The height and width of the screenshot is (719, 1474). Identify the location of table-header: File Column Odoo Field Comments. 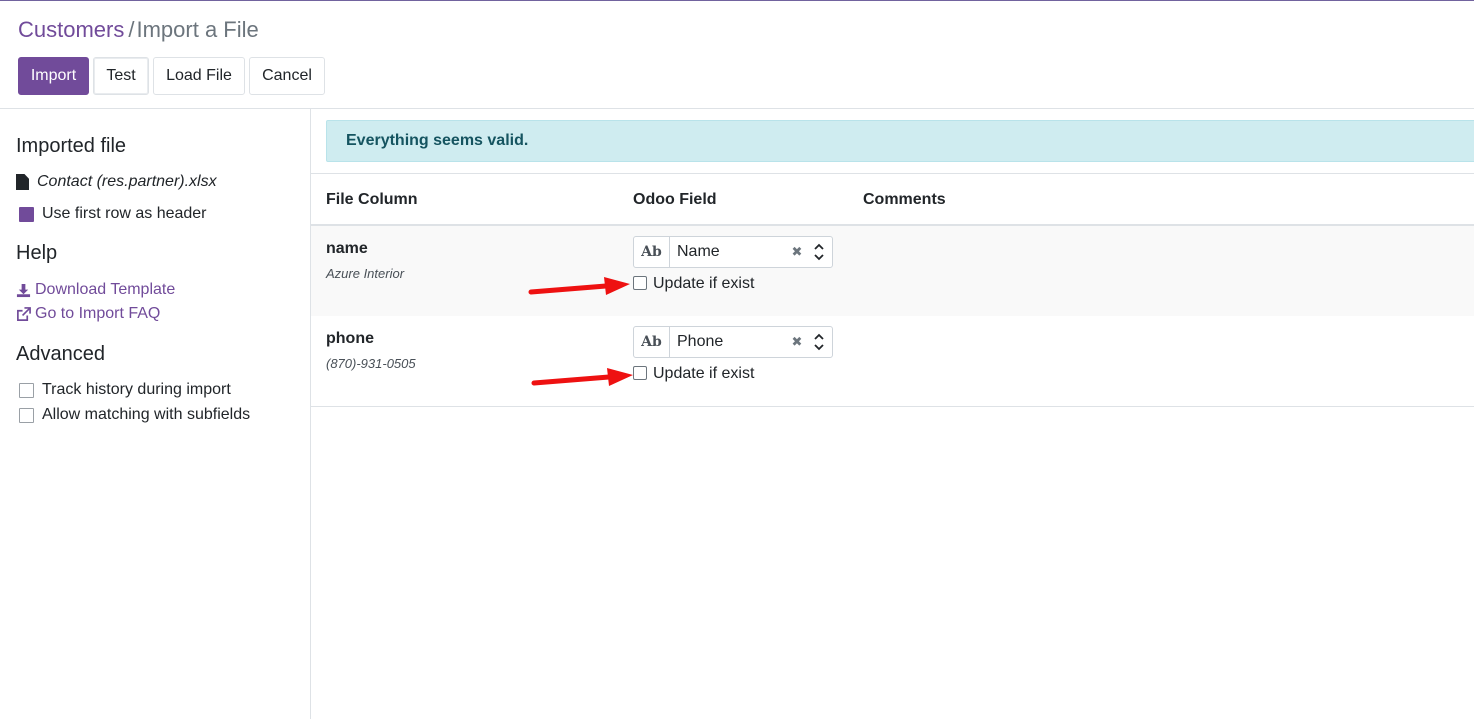
(892, 199).